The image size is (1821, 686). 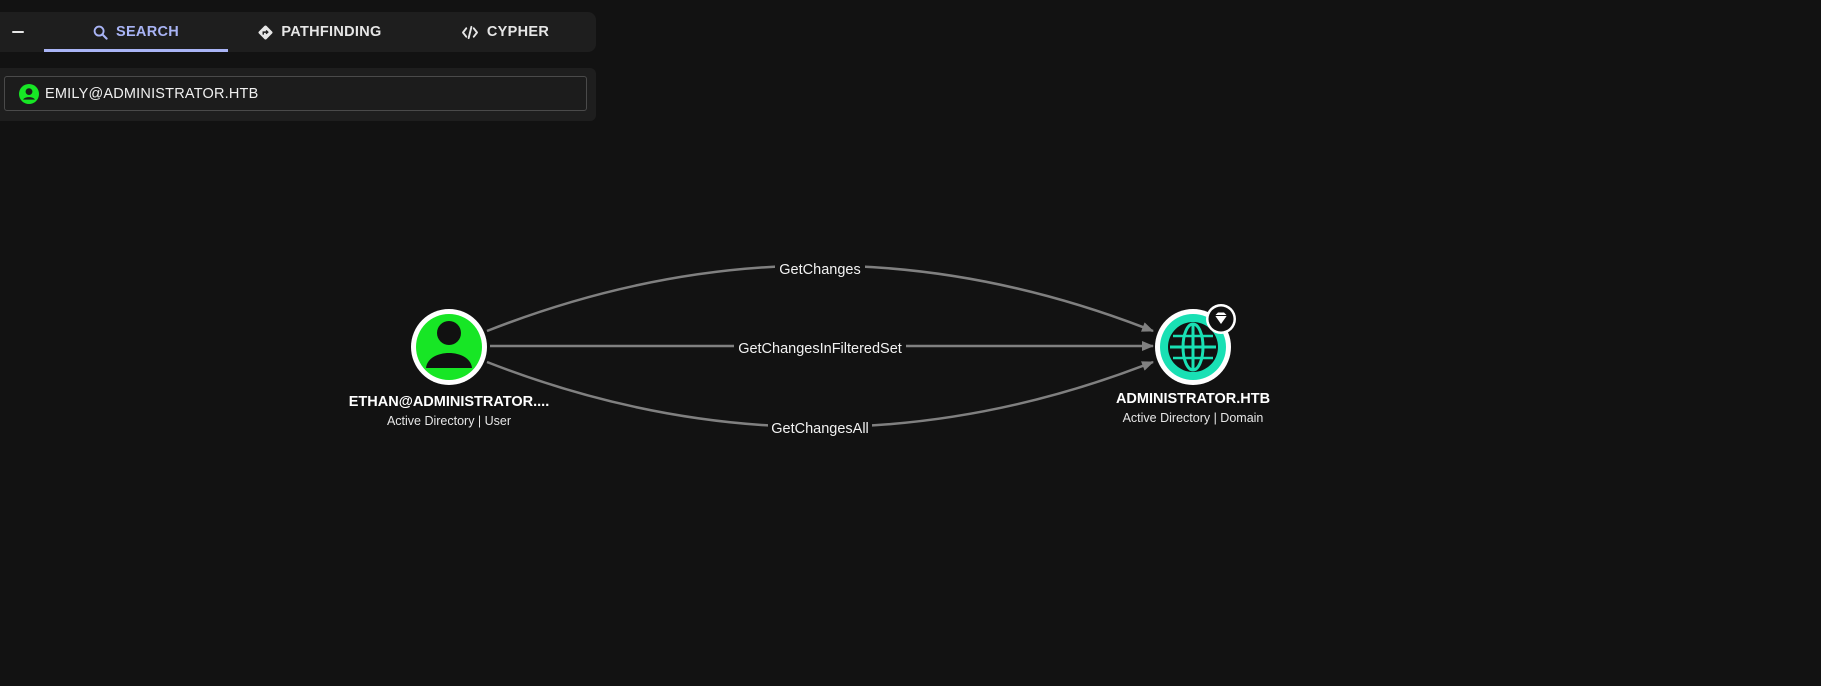 What do you see at coordinates (1193, 418) in the screenshot?
I see `node-subtitle: Active Directory | Domain` at bounding box center [1193, 418].